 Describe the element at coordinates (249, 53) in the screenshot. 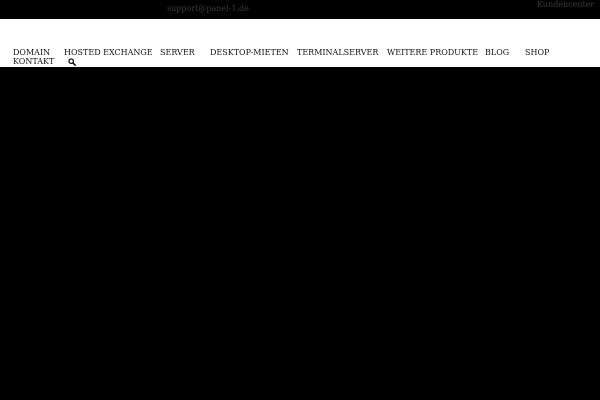

I see `nav-item-desktop-mieten: DESKTOP-MIETEN` at that location.